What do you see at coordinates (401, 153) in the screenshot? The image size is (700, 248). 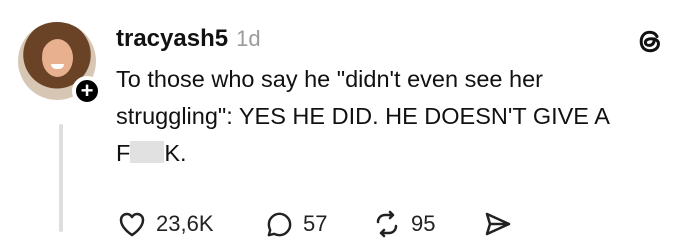 I see `post-text-line: F K.` at bounding box center [401, 153].